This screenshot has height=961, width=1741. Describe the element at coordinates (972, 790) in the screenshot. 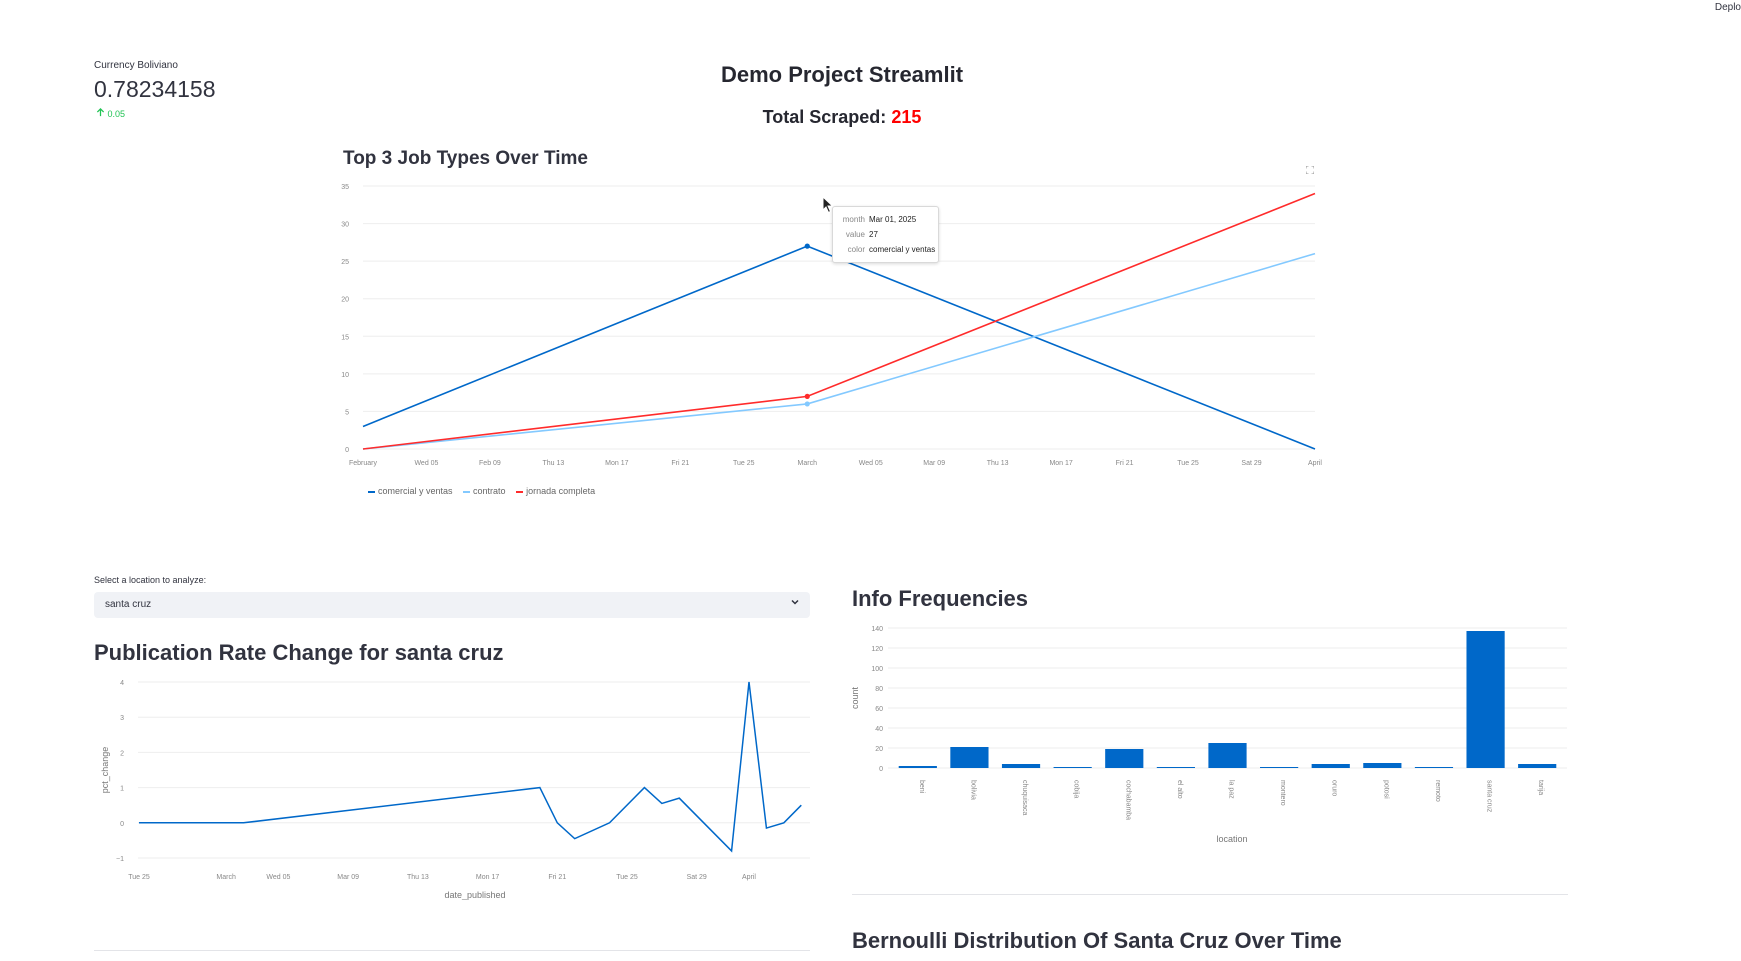

I see `x-tick-label: bolivia` at that location.